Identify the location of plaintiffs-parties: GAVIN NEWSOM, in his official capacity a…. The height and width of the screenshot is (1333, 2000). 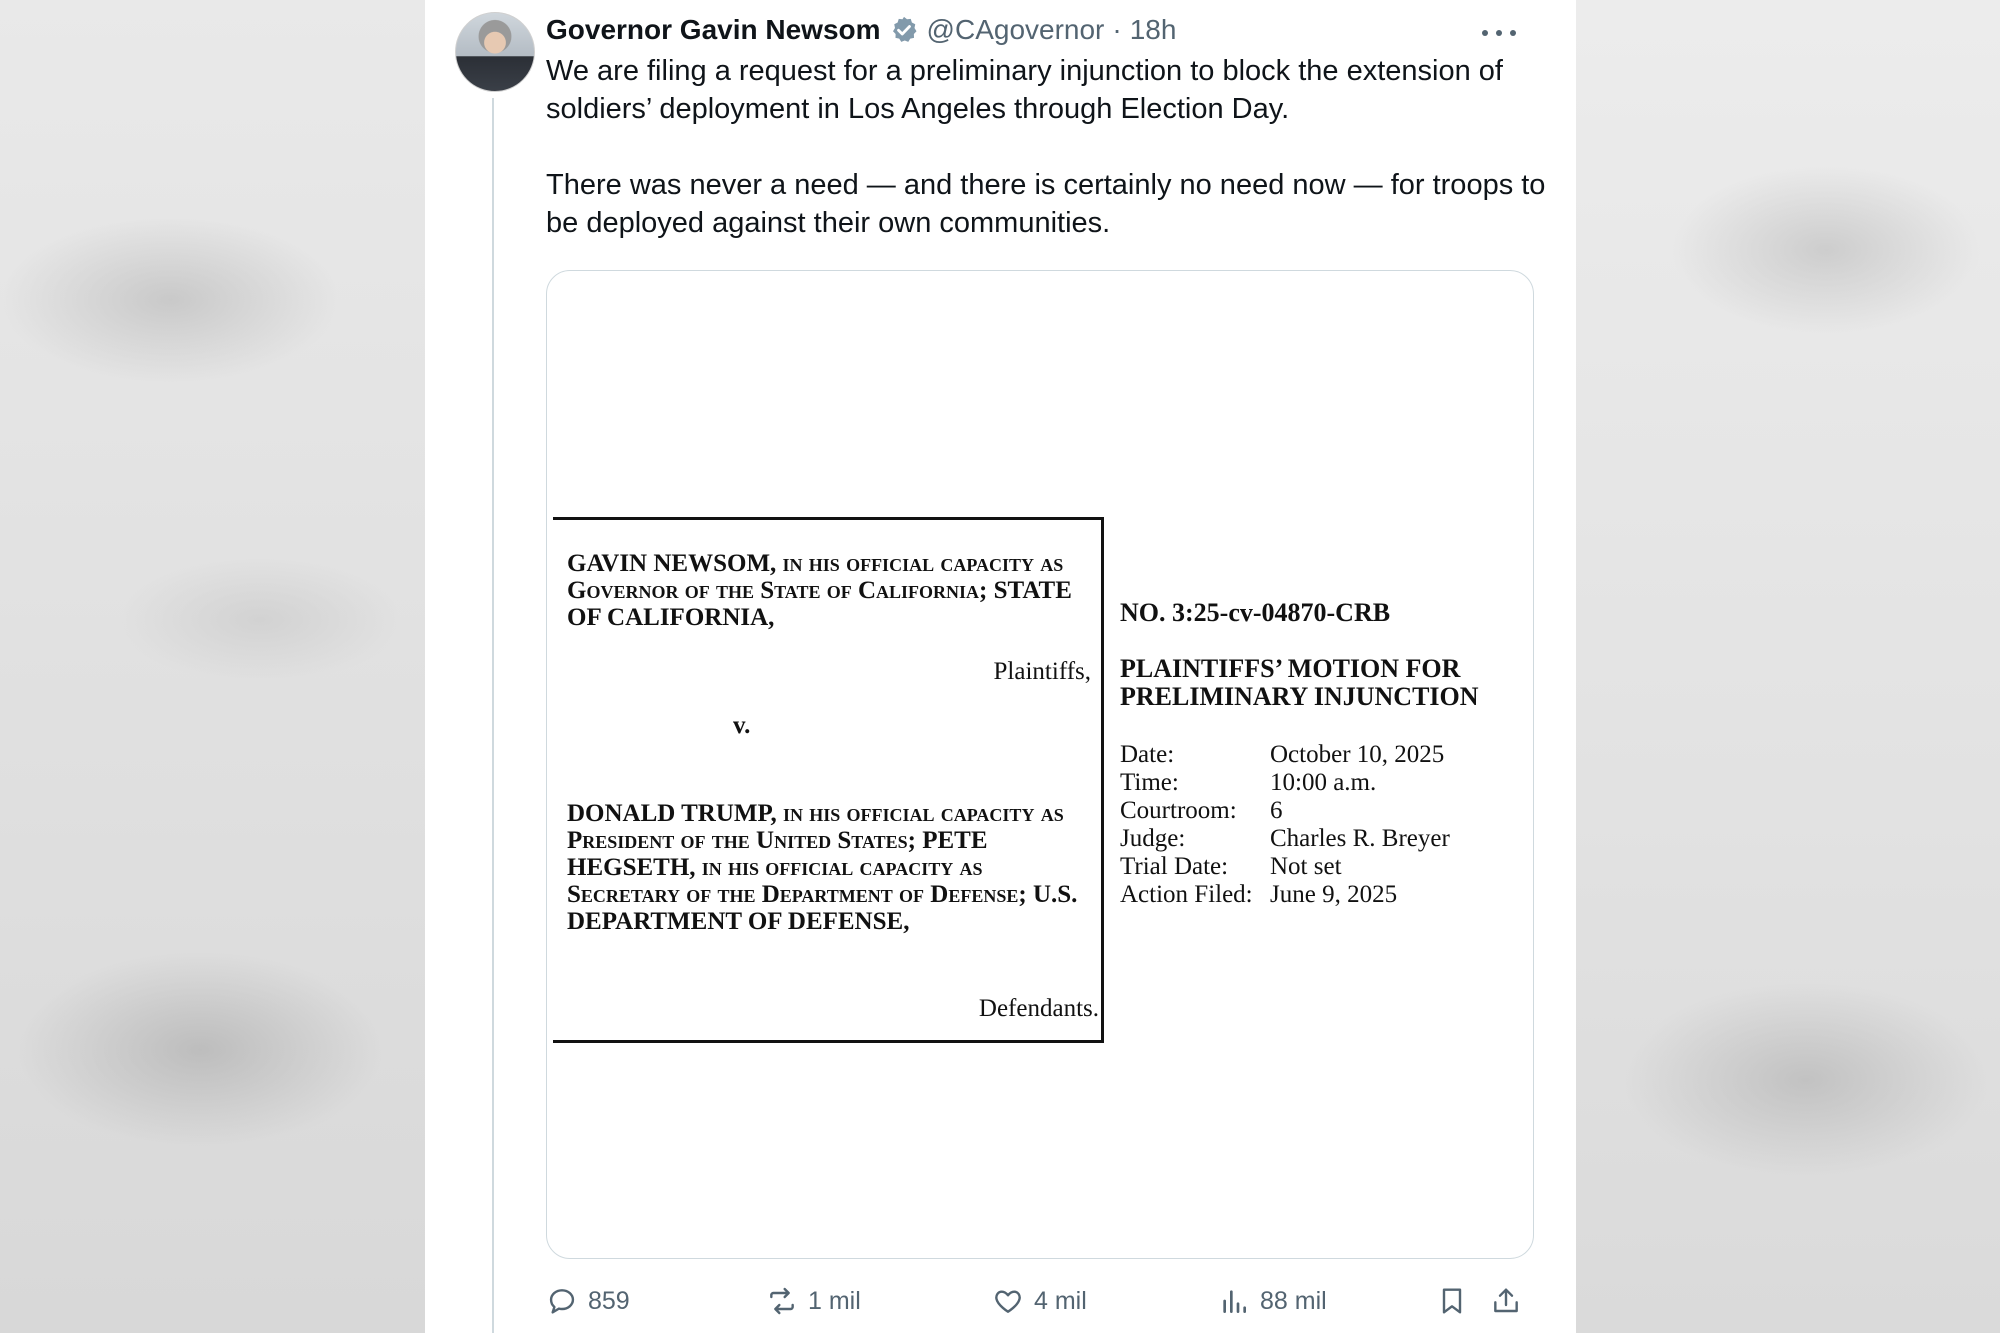
(832, 590).